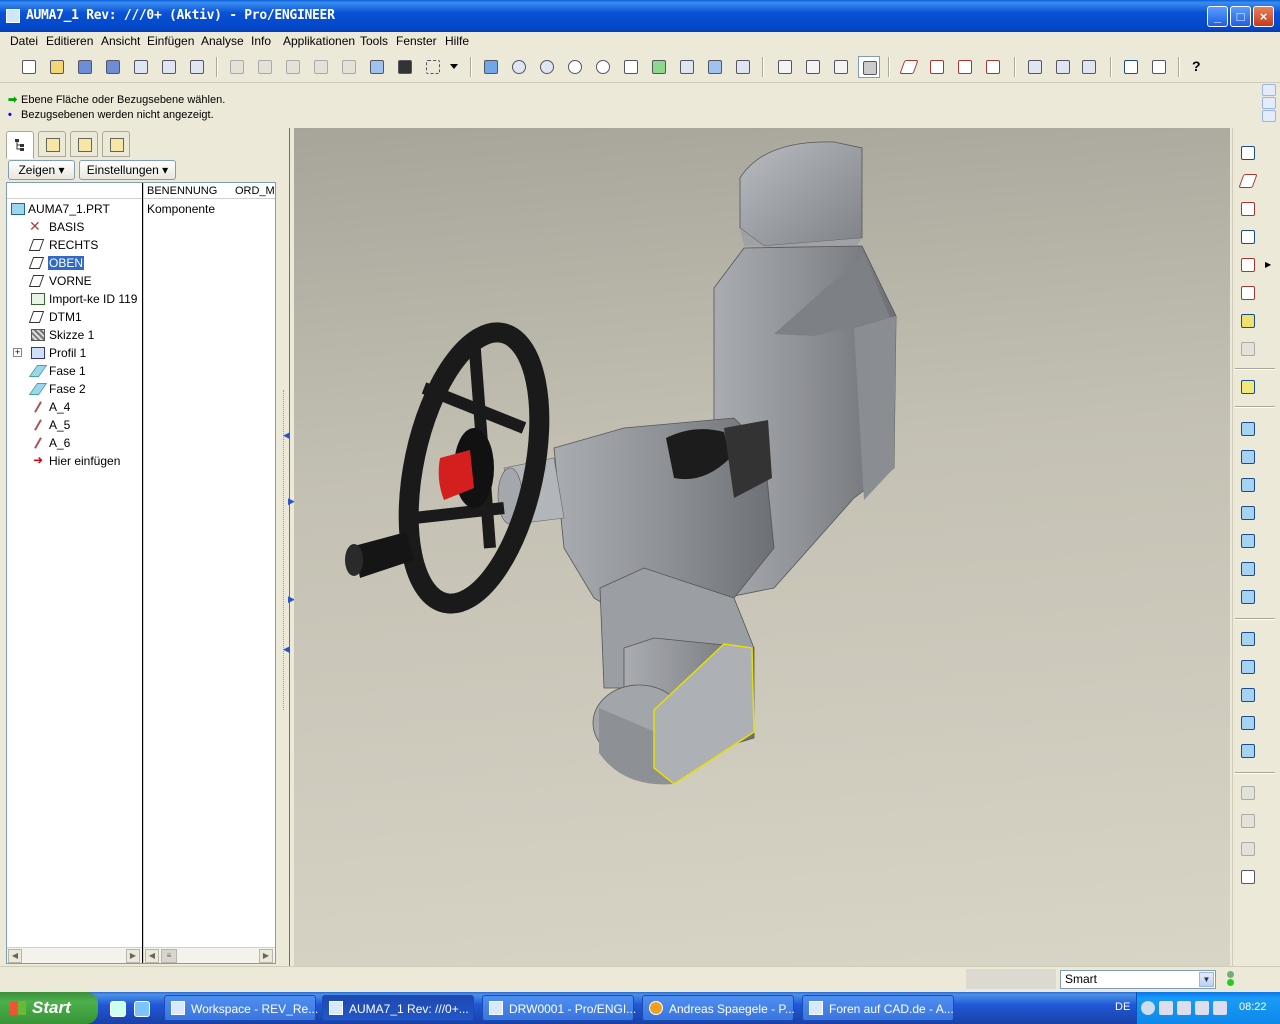  I want to click on column-header-benennung: BENENNUNG, so click(182, 191).